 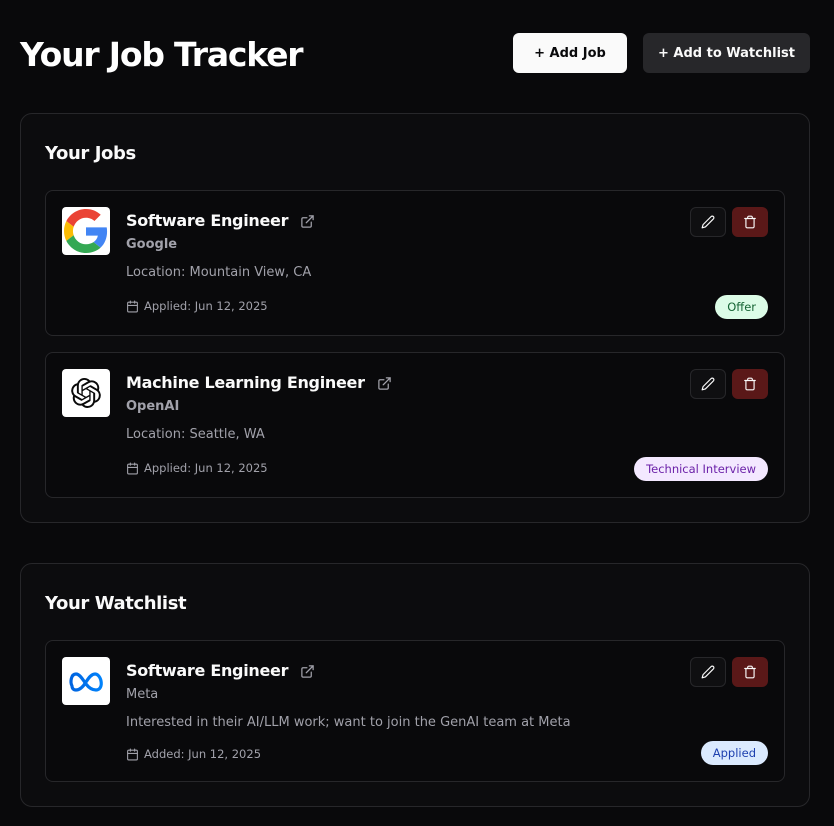 I want to click on status-badge: Offer, so click(x=741, y=307).